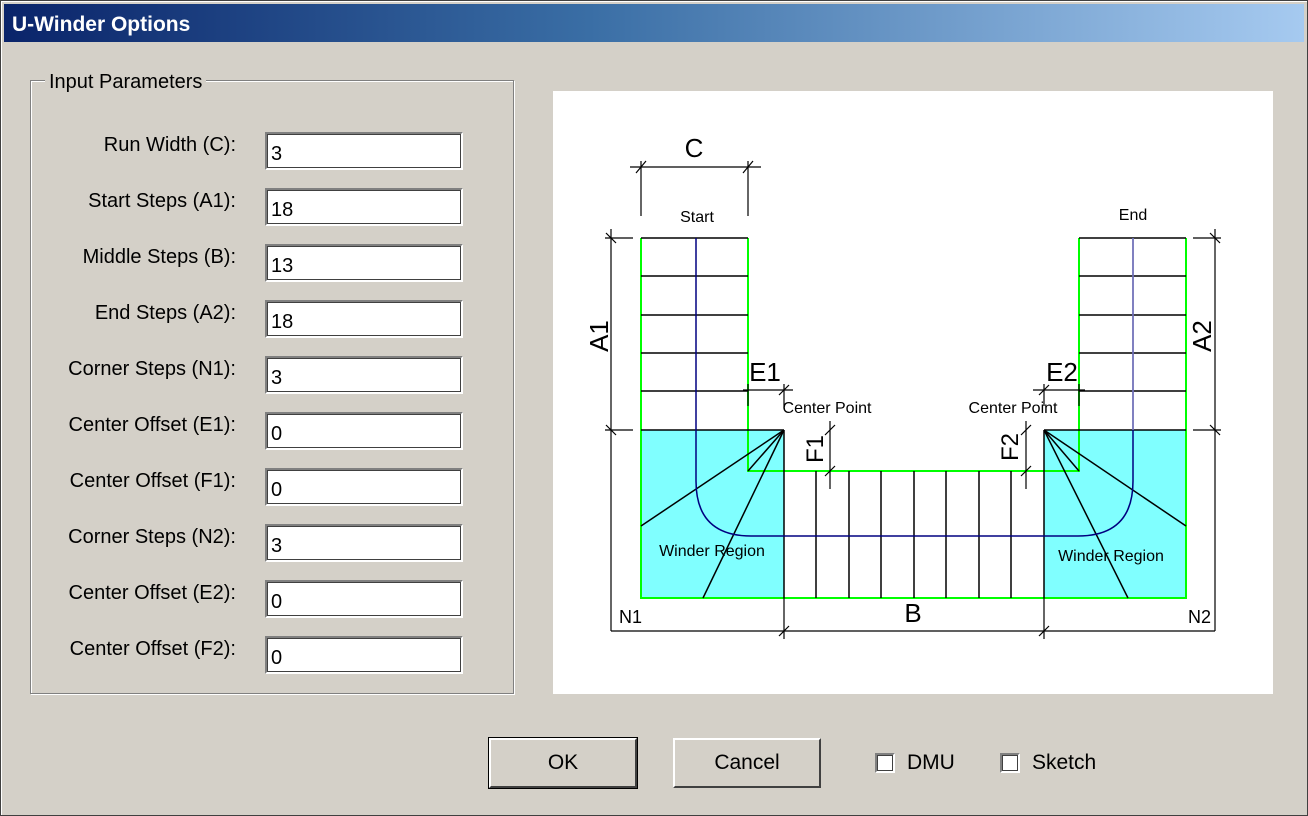  What do you see at coordinates (1202, 336) in the screenshot?
I see `label-a2: A2` at bounding box center [1202, 336].